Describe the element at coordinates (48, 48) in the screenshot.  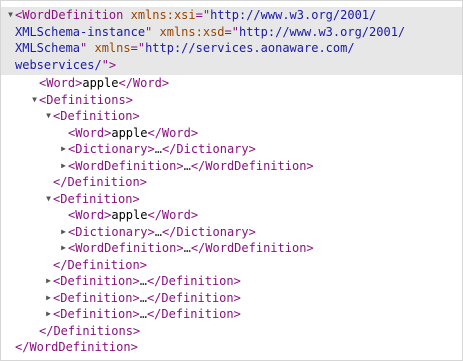
I see `attr-value: XMLSchema` at that location.